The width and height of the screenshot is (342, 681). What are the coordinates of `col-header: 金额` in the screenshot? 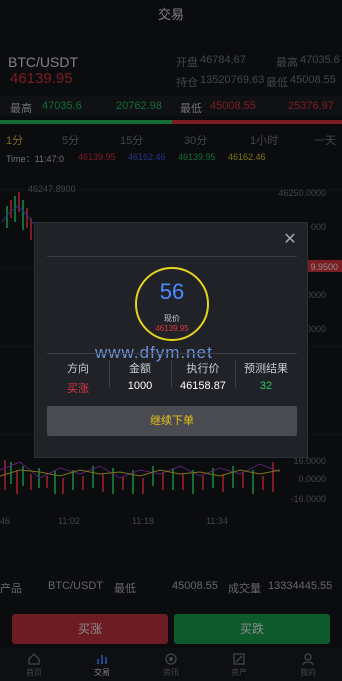 It's located at (140, 369).